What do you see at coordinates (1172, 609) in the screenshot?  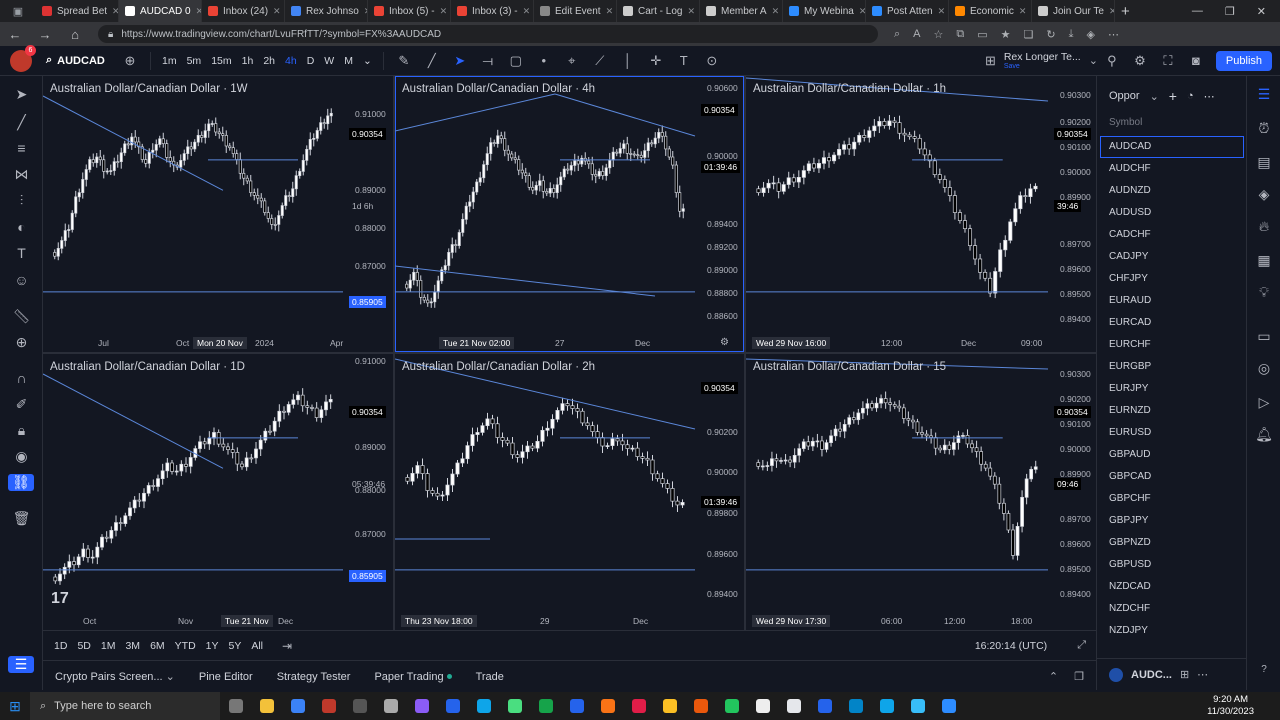 I see `watchlist-item: NZDCHF` at bounding box center [1172, 609].